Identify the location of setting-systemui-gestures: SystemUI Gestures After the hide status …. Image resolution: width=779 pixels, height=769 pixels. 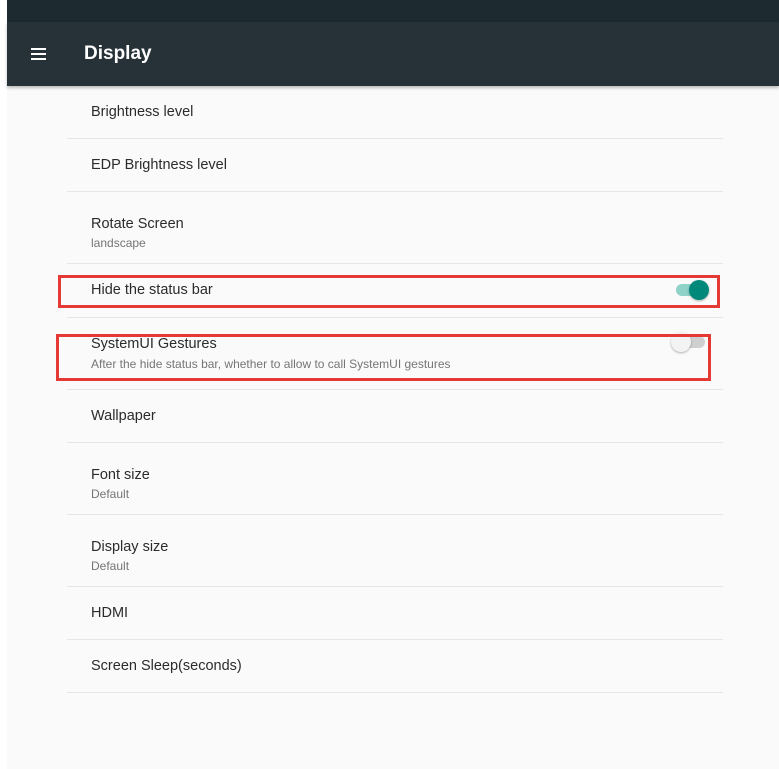
(395, 354).